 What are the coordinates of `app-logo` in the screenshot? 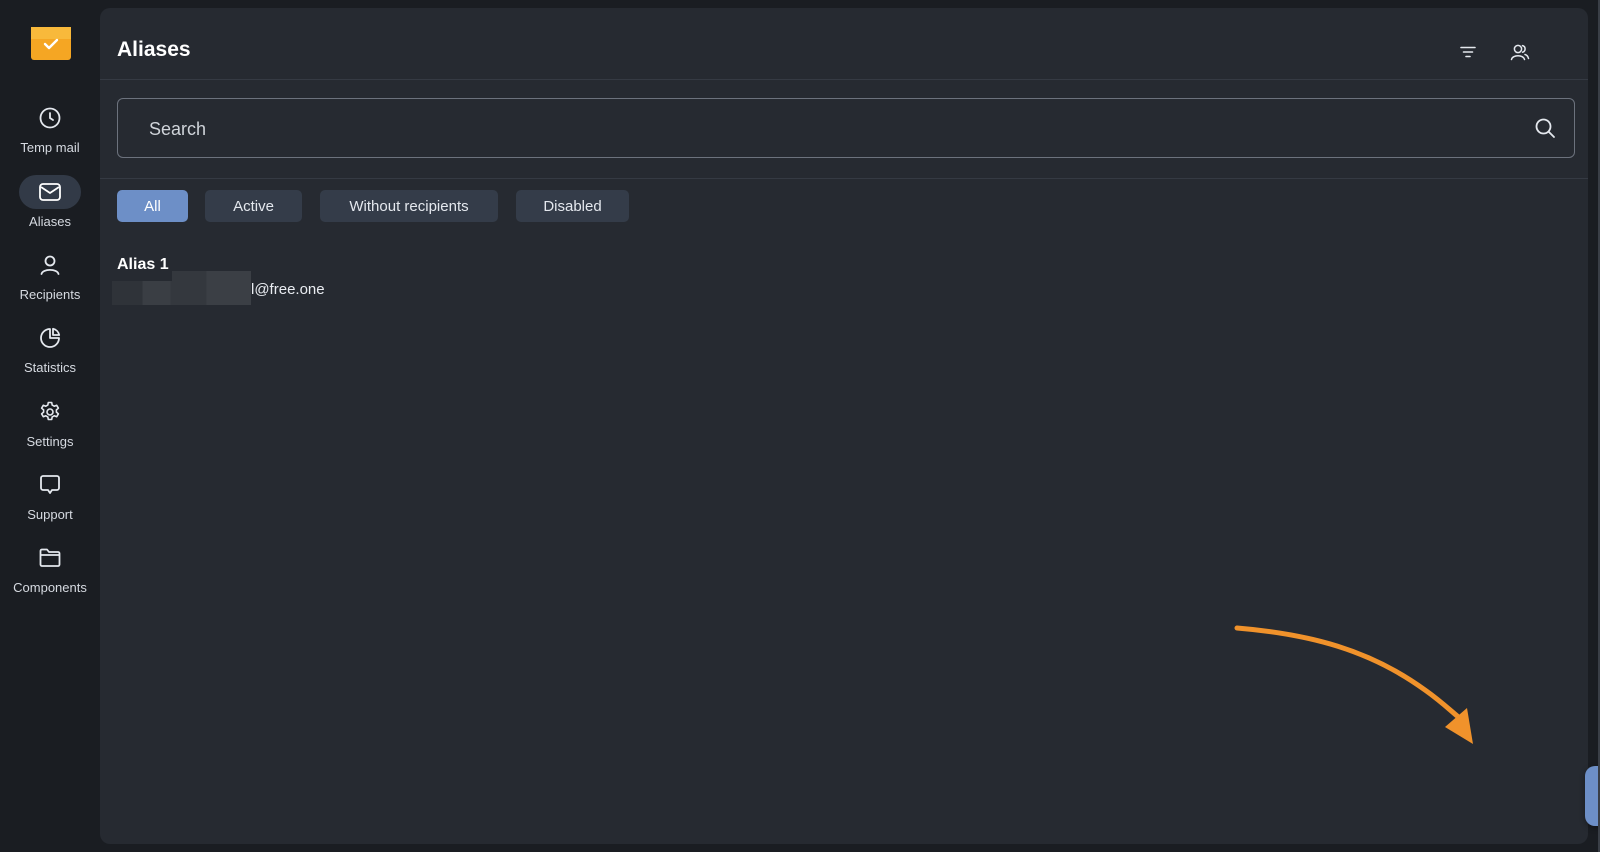 It's located at (51, 43).